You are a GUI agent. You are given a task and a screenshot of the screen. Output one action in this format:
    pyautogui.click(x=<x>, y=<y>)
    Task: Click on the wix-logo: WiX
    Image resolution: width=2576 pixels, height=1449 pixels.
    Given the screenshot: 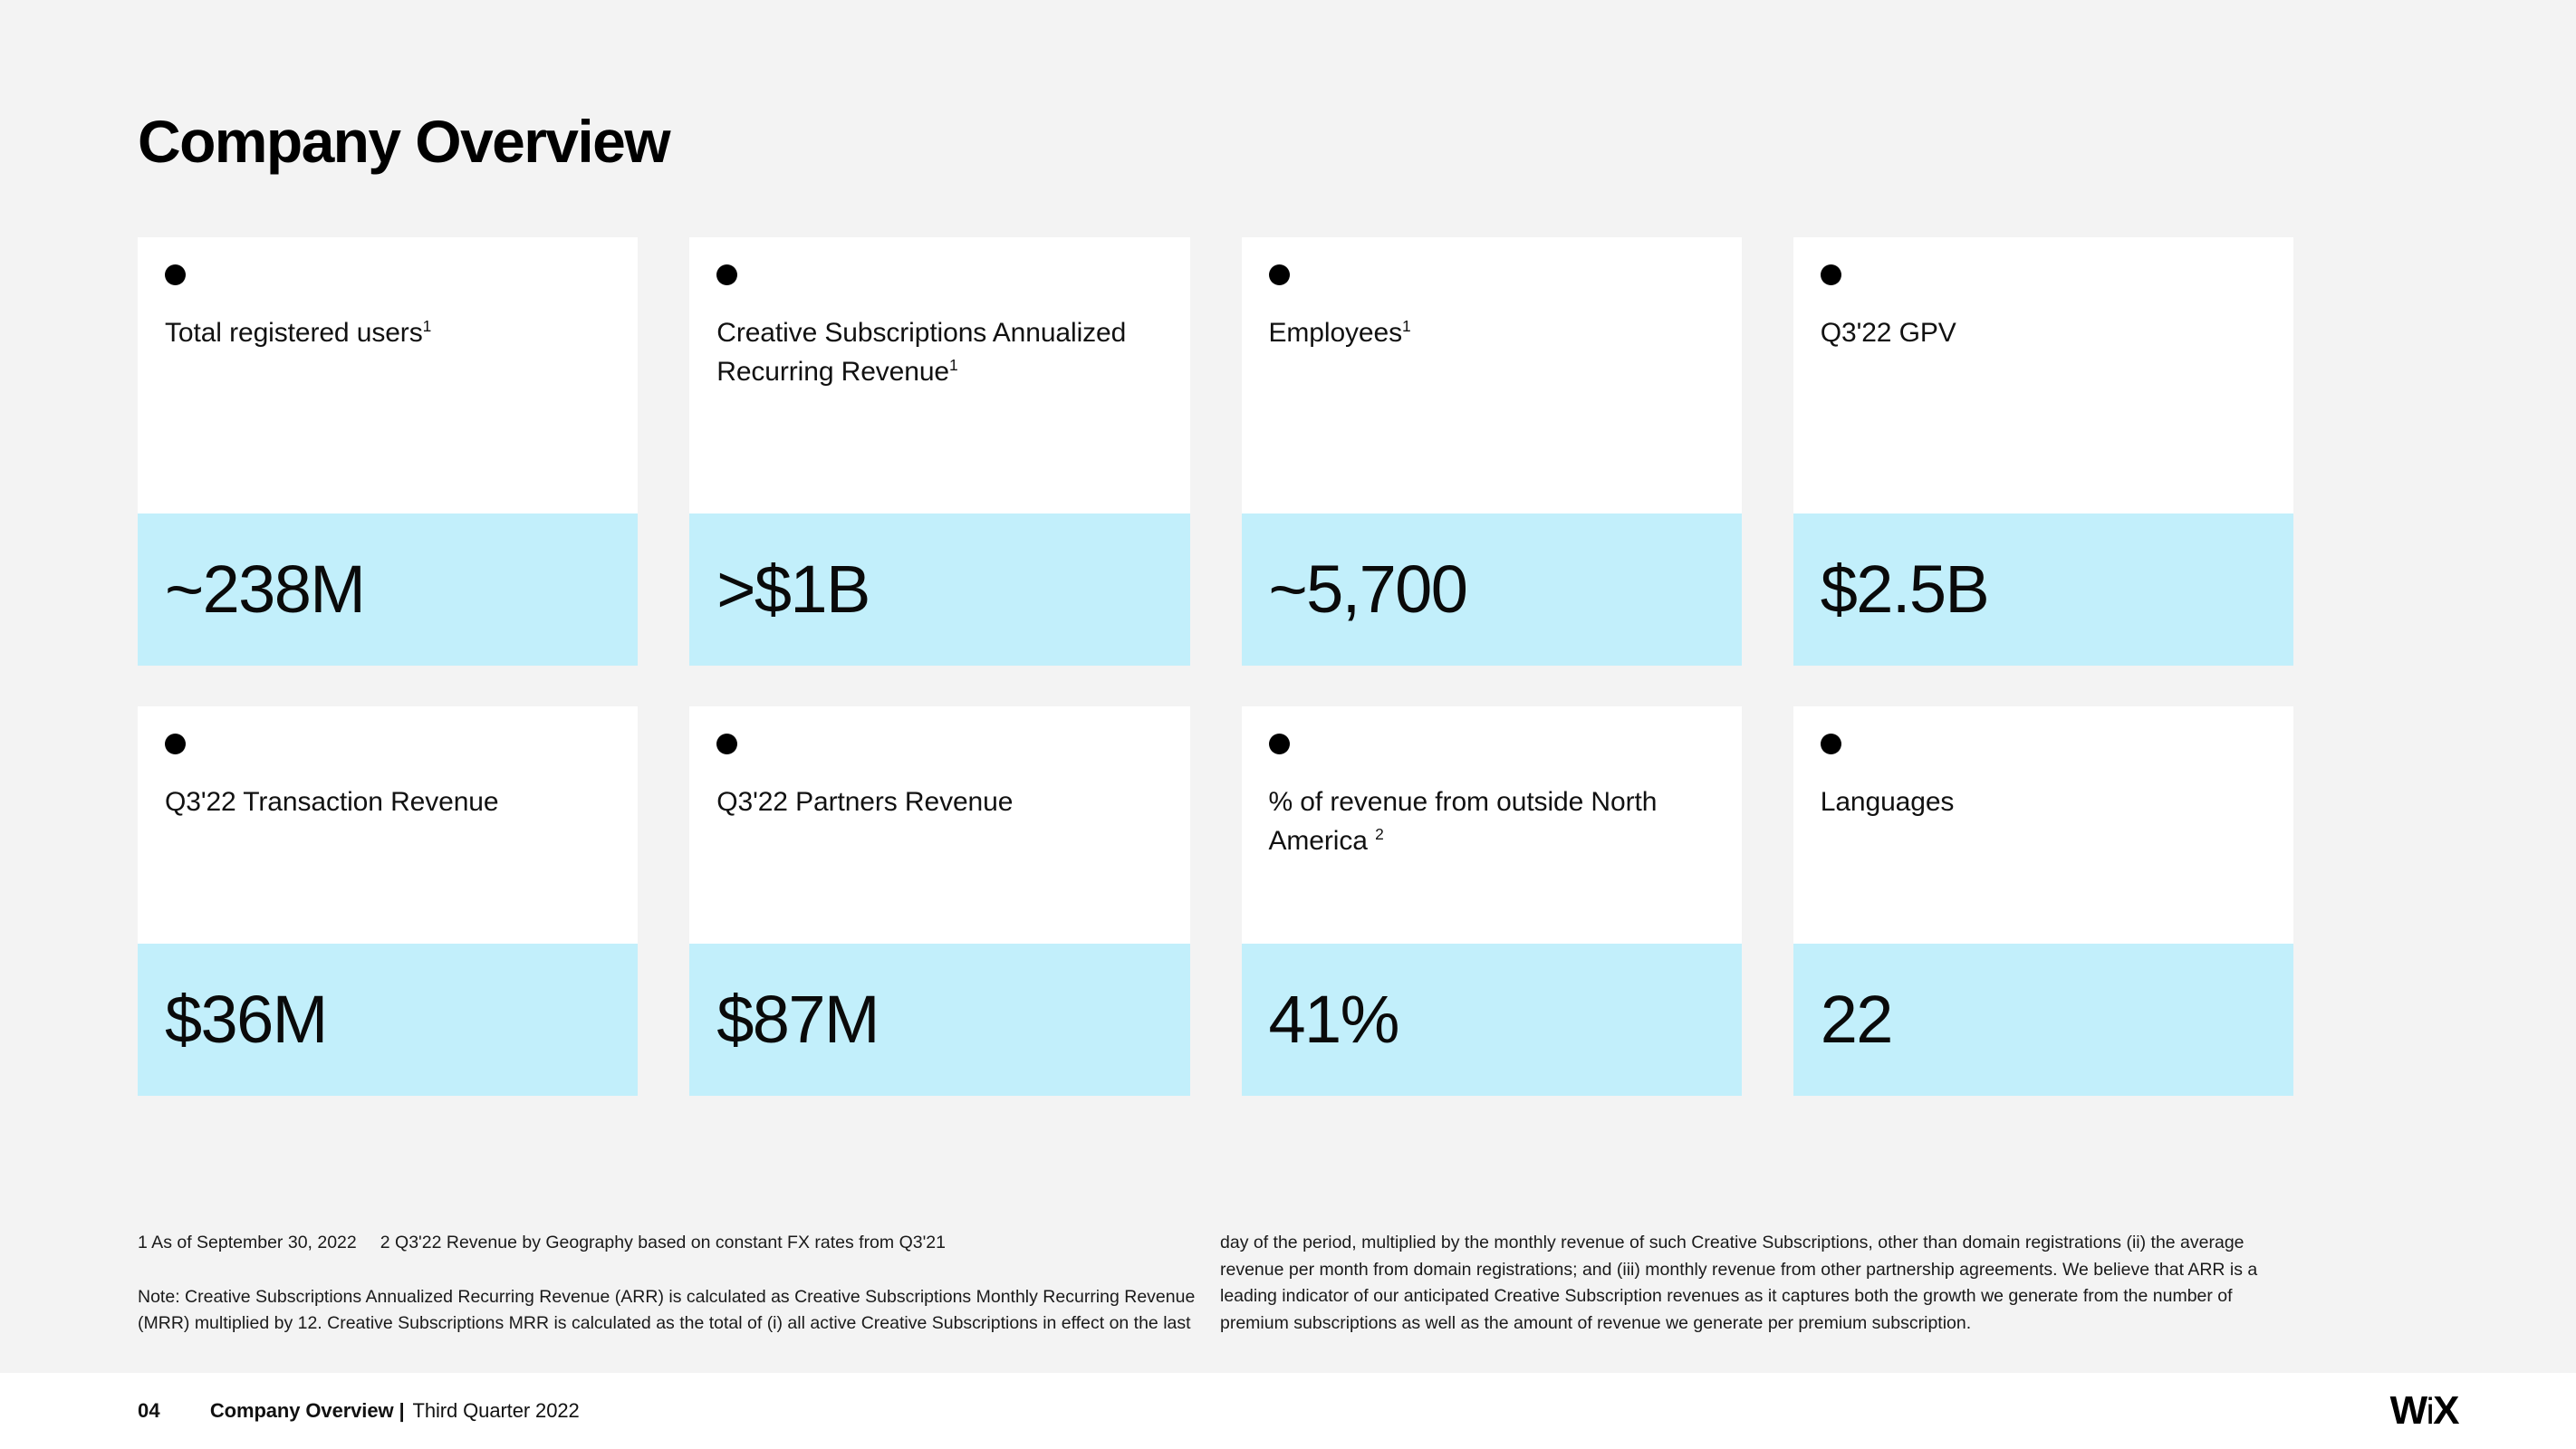 What is the action you would take?
    pyautogui.click(x=2424, y=1410)
    